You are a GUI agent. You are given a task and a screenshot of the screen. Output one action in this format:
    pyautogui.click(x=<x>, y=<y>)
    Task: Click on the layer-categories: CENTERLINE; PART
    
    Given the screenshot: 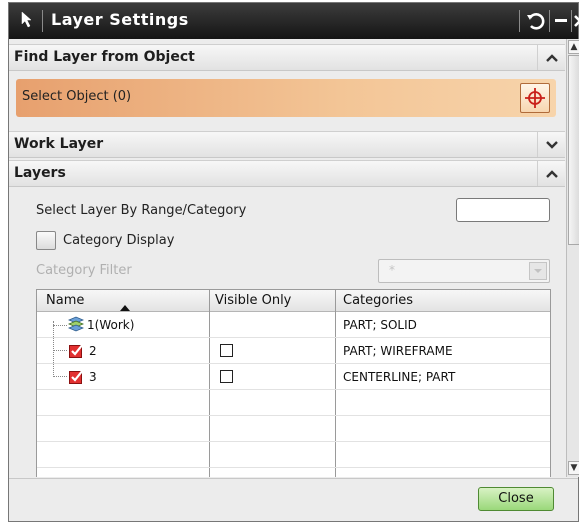 What is the action you would take?
    pyautogui.click(x=399, y=377)
    